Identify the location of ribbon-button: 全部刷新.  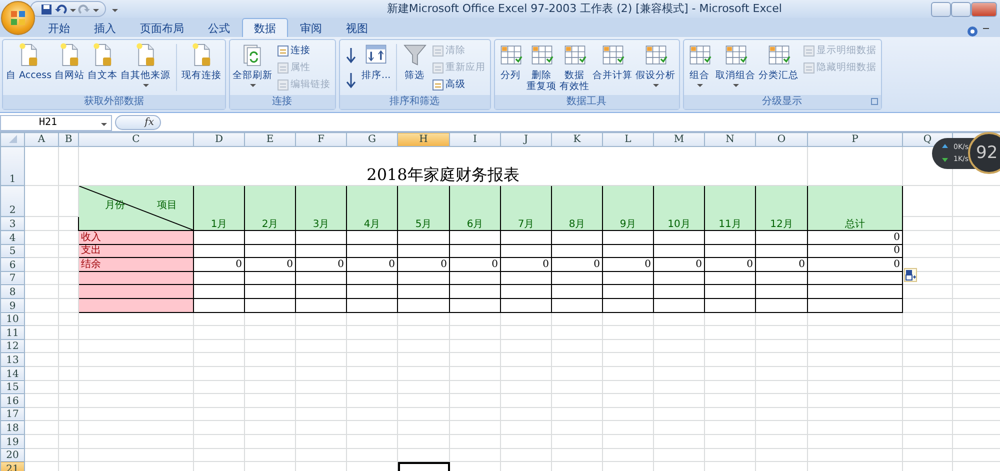
(253, 64).